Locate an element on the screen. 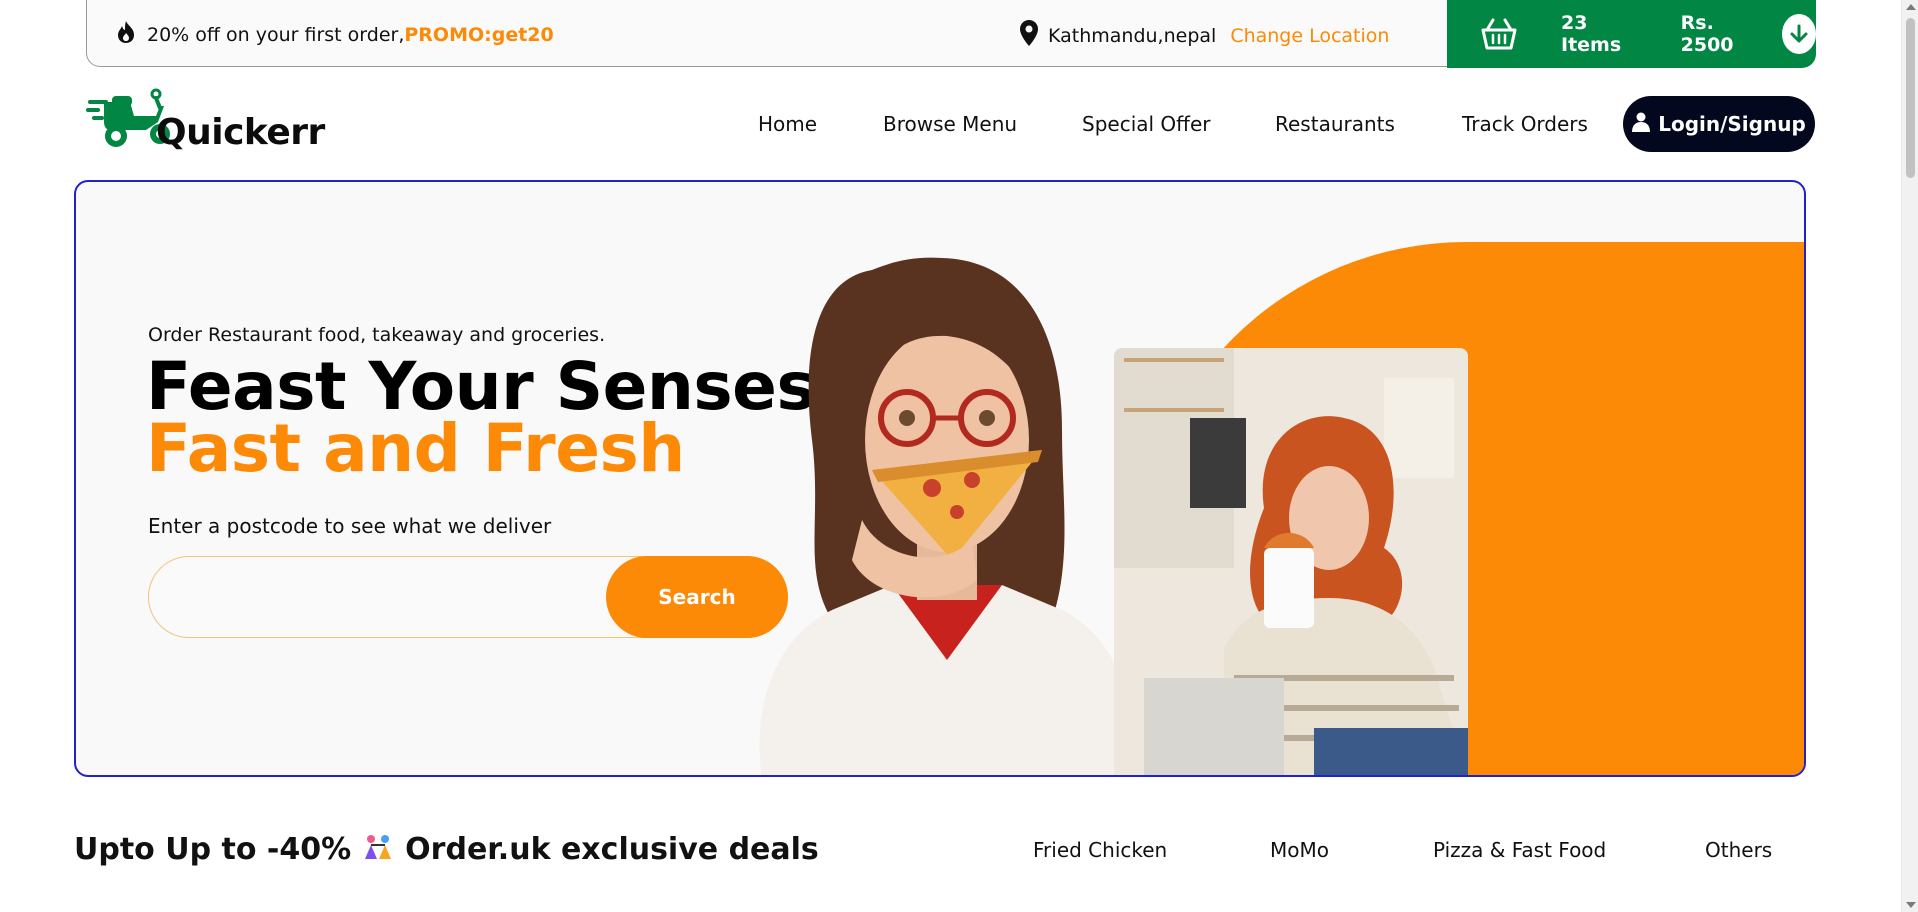  nav-home: Home is located at coordinates (787, 124).